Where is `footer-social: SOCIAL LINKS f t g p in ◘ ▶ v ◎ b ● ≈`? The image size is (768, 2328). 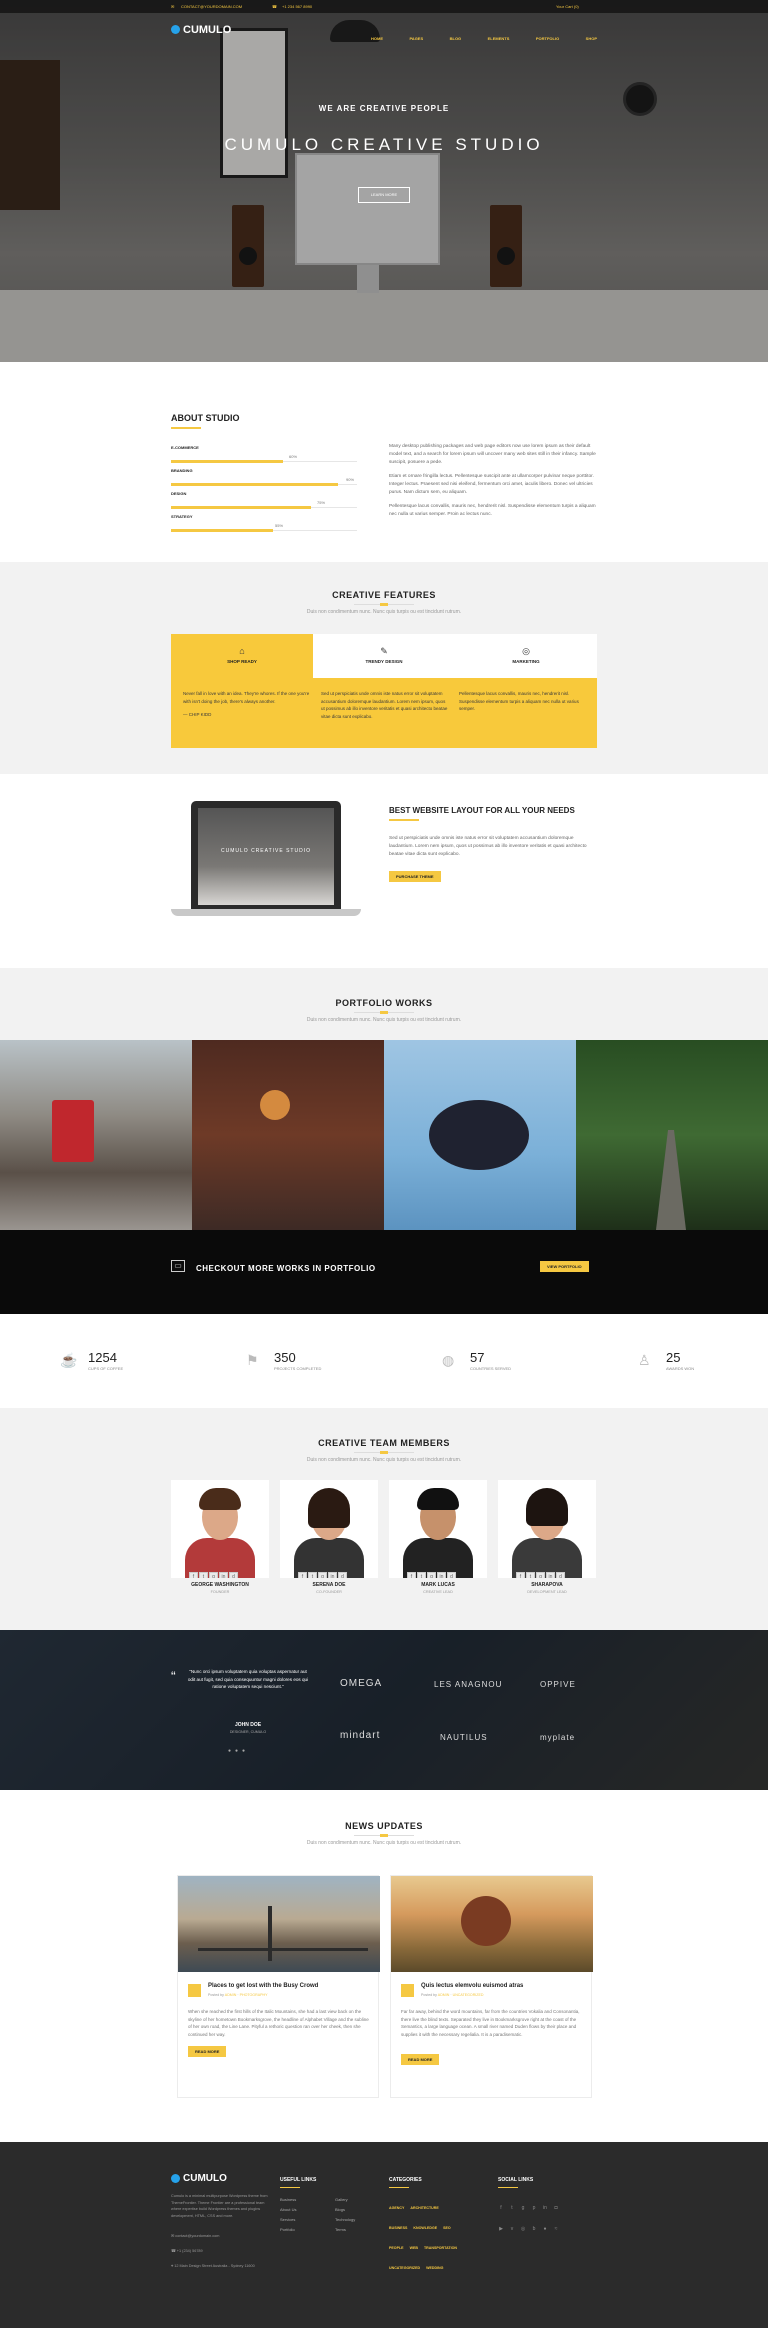
footer-social: SOCIAL LINKS f t g p in ◘ ▶ v ◎ b ● ≈ is located at coordinates (547, 2207).